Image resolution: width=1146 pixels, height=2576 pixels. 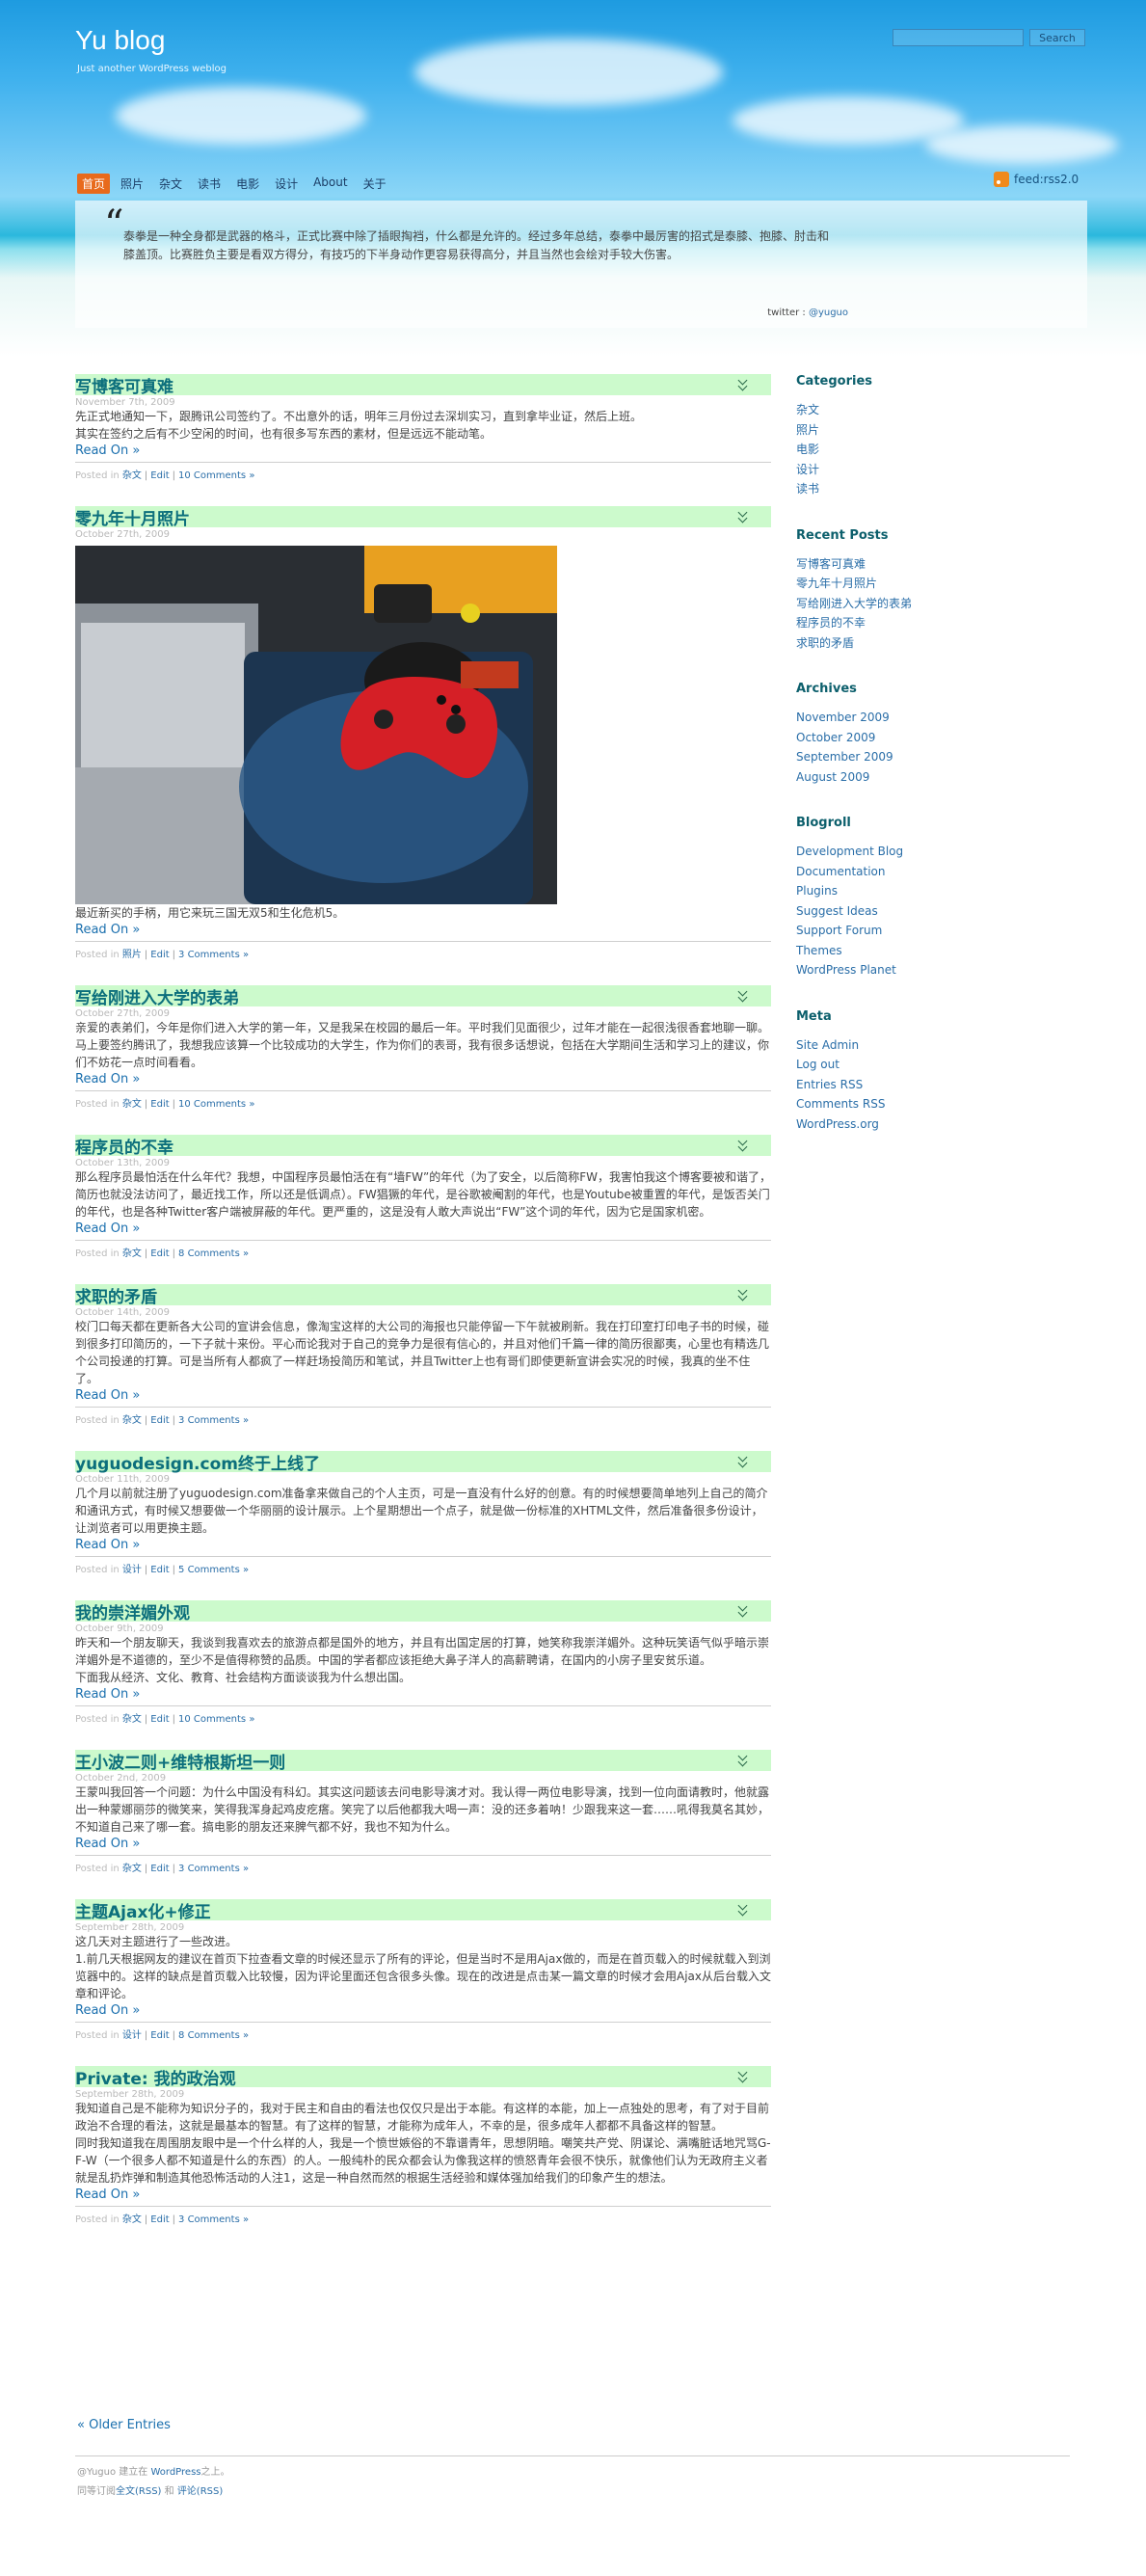 What do you see at coordinates (892, 718) in the screenshot?
I see `widget-link-archives: November 2009` at bounding box center [892, 718].